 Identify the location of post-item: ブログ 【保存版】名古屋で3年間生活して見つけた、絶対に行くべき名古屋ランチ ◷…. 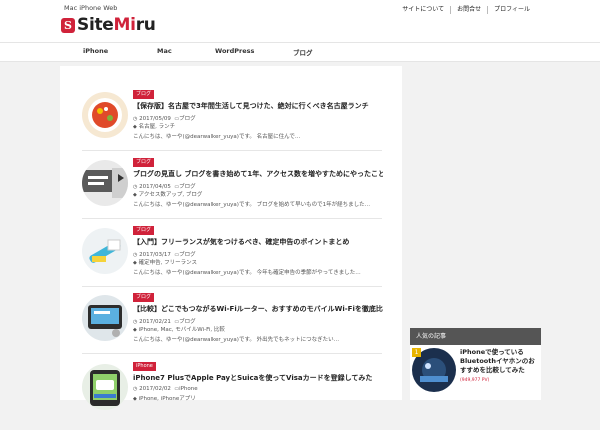
(232, 124).